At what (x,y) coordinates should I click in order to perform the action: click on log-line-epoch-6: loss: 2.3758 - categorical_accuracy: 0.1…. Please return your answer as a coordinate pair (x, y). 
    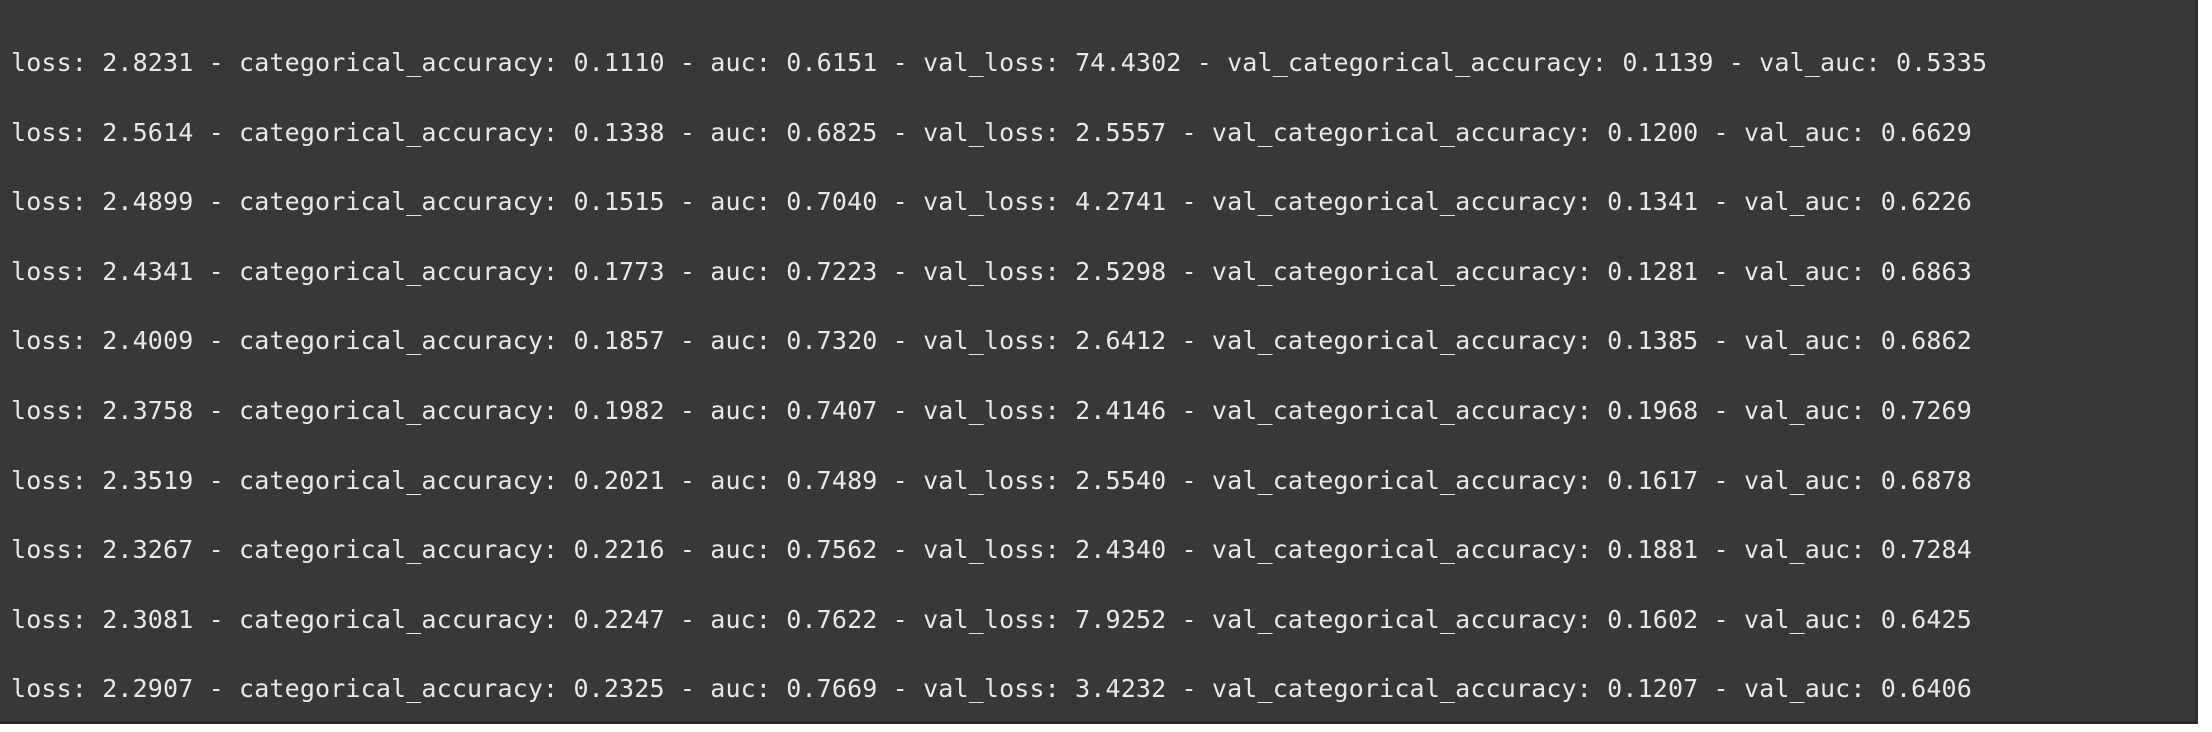
    Looking at the image, I should click on (991, 410).